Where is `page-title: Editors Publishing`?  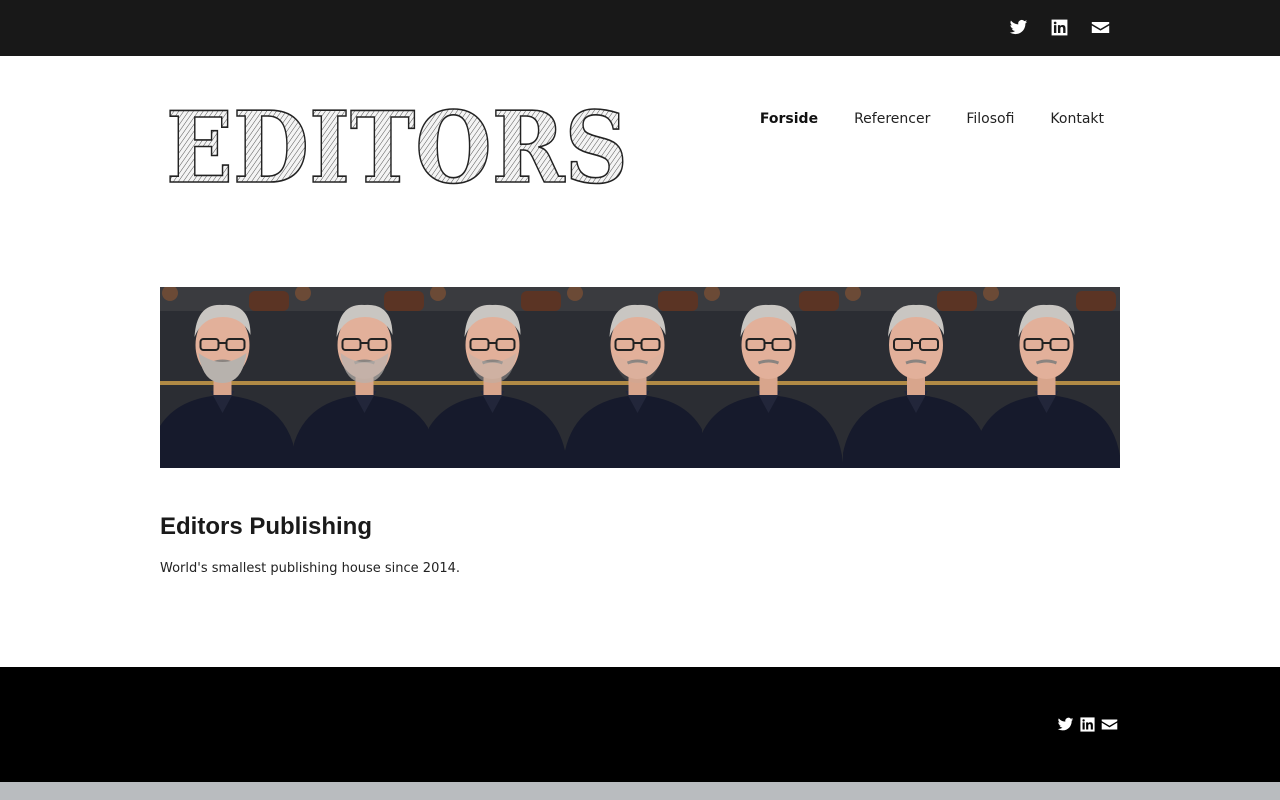 page-title: Editors Publishing is located at coordinates (266, 526).